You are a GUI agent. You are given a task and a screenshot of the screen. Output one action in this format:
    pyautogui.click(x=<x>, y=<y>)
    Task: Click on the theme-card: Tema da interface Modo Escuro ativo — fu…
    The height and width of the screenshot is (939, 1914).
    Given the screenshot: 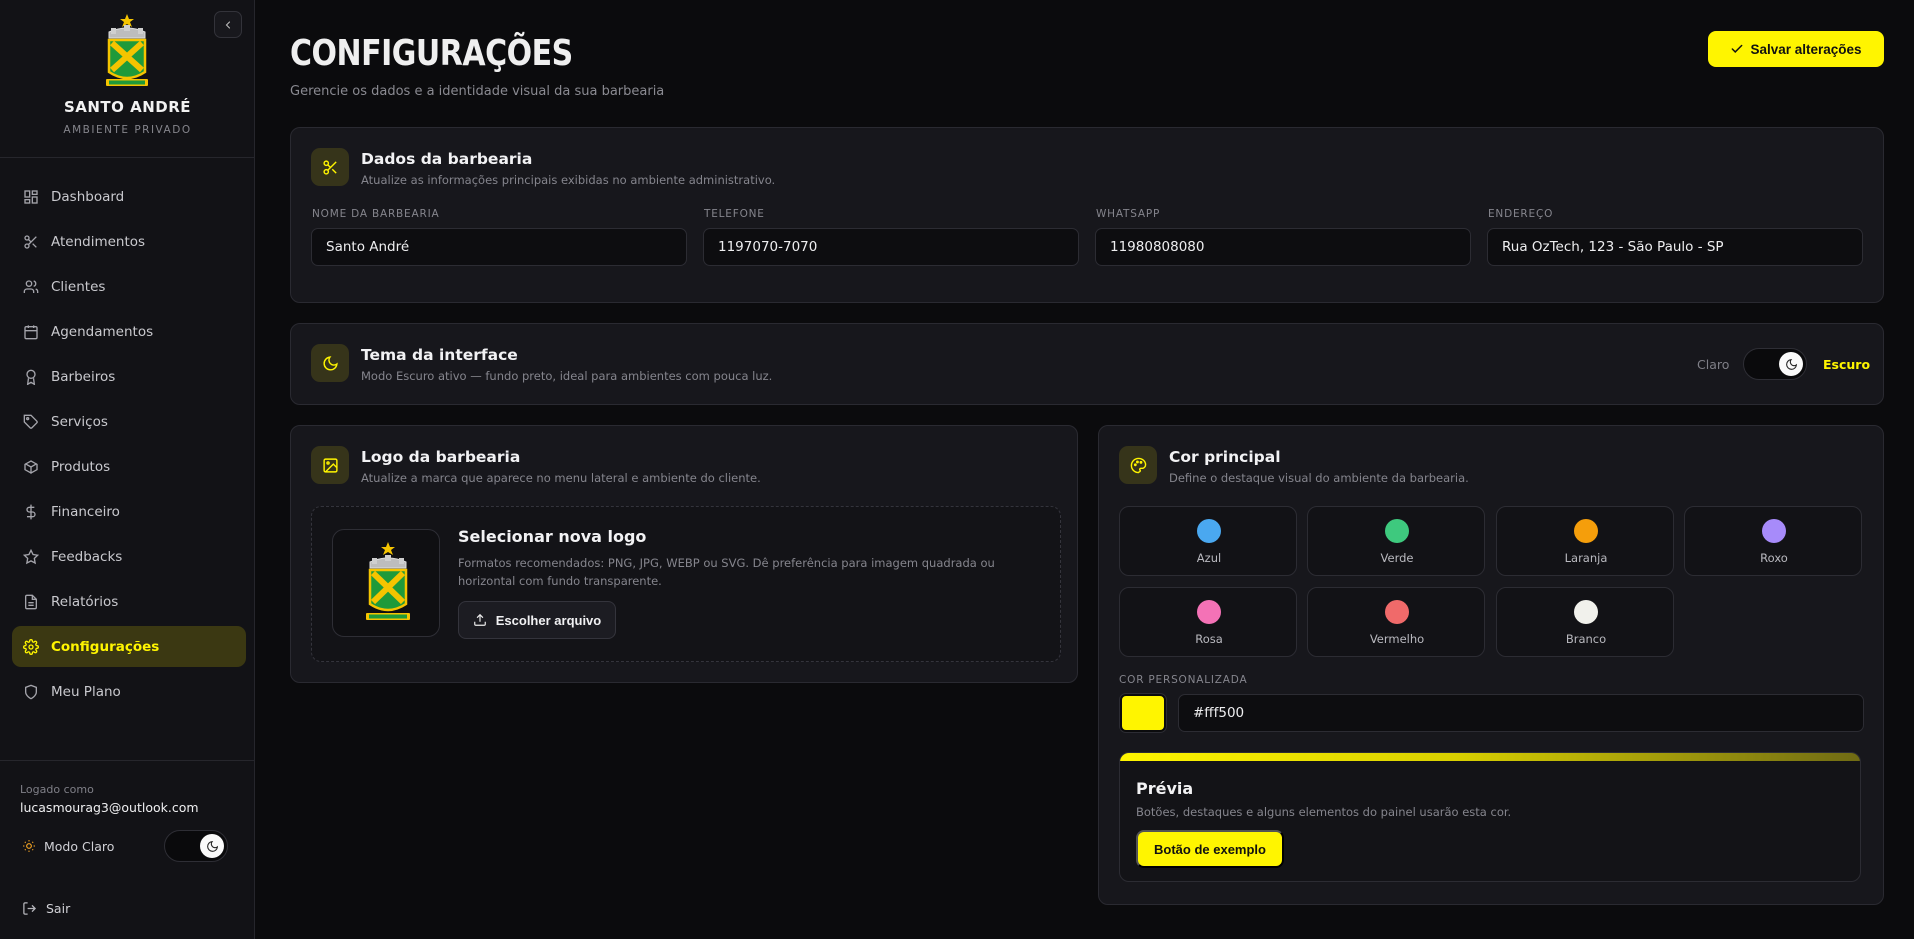 What is the action you would take?
    pyautogui.click(x=1087, y=364)
    